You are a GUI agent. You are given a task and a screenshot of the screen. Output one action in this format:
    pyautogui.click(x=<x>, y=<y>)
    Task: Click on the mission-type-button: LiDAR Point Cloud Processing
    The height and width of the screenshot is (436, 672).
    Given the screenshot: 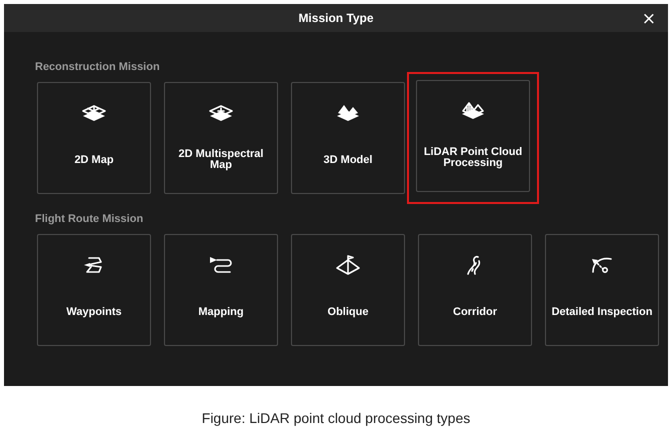 What is the action you would take?
    pyautogui.click(x=473, y=136)
    